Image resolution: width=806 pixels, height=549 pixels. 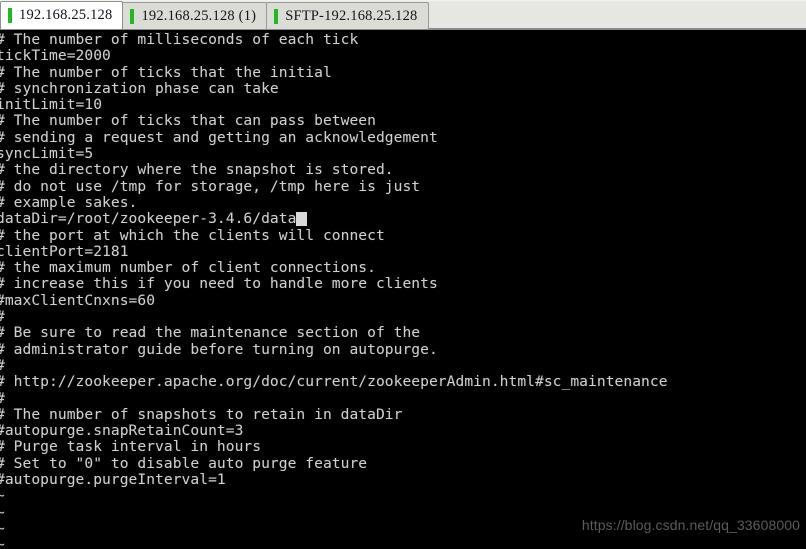 What do you see at coordinates (47, 154) in the screenshot?
I see `terminal-line: syncLimit=5` at bounding box center [47, 154].